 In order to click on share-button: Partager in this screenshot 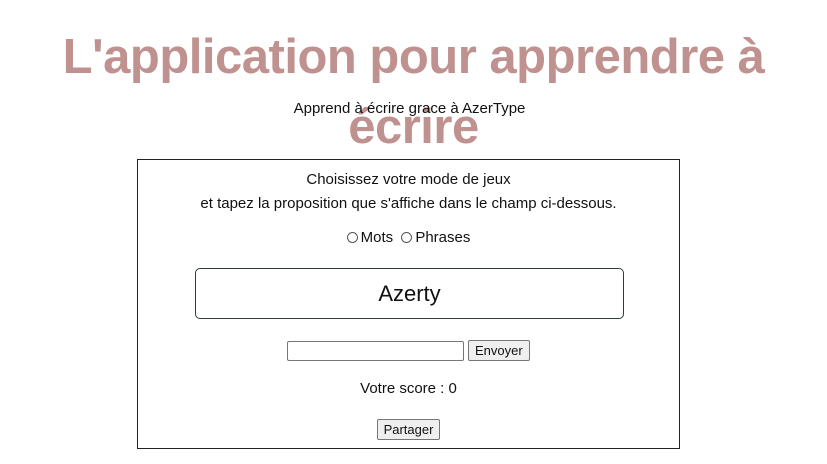, I will do `click(408, 429)`.